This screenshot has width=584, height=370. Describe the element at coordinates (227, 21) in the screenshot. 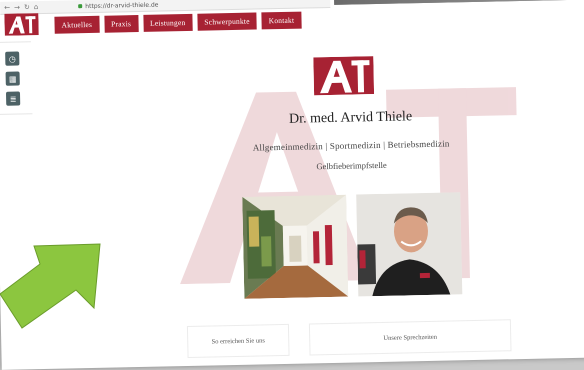

I see `nav-schwerpunkte: Schwerpunkte` at that location.